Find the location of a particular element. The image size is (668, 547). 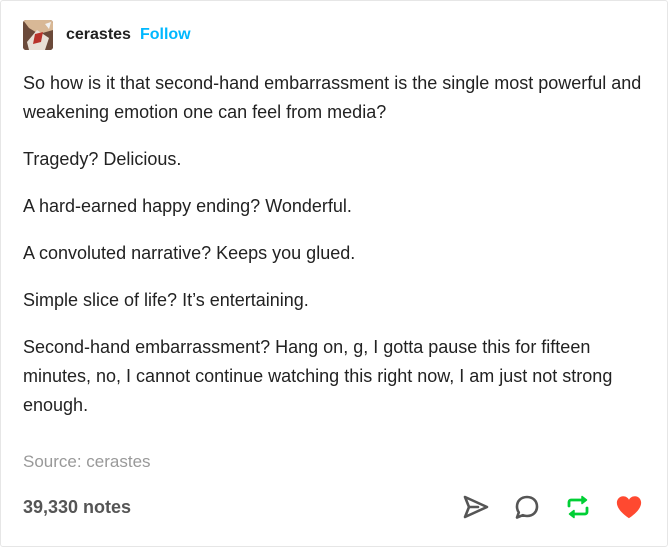

post-paragraph: A convoluted narrative? Keeps you glued. is located at coordinates (189, 253).